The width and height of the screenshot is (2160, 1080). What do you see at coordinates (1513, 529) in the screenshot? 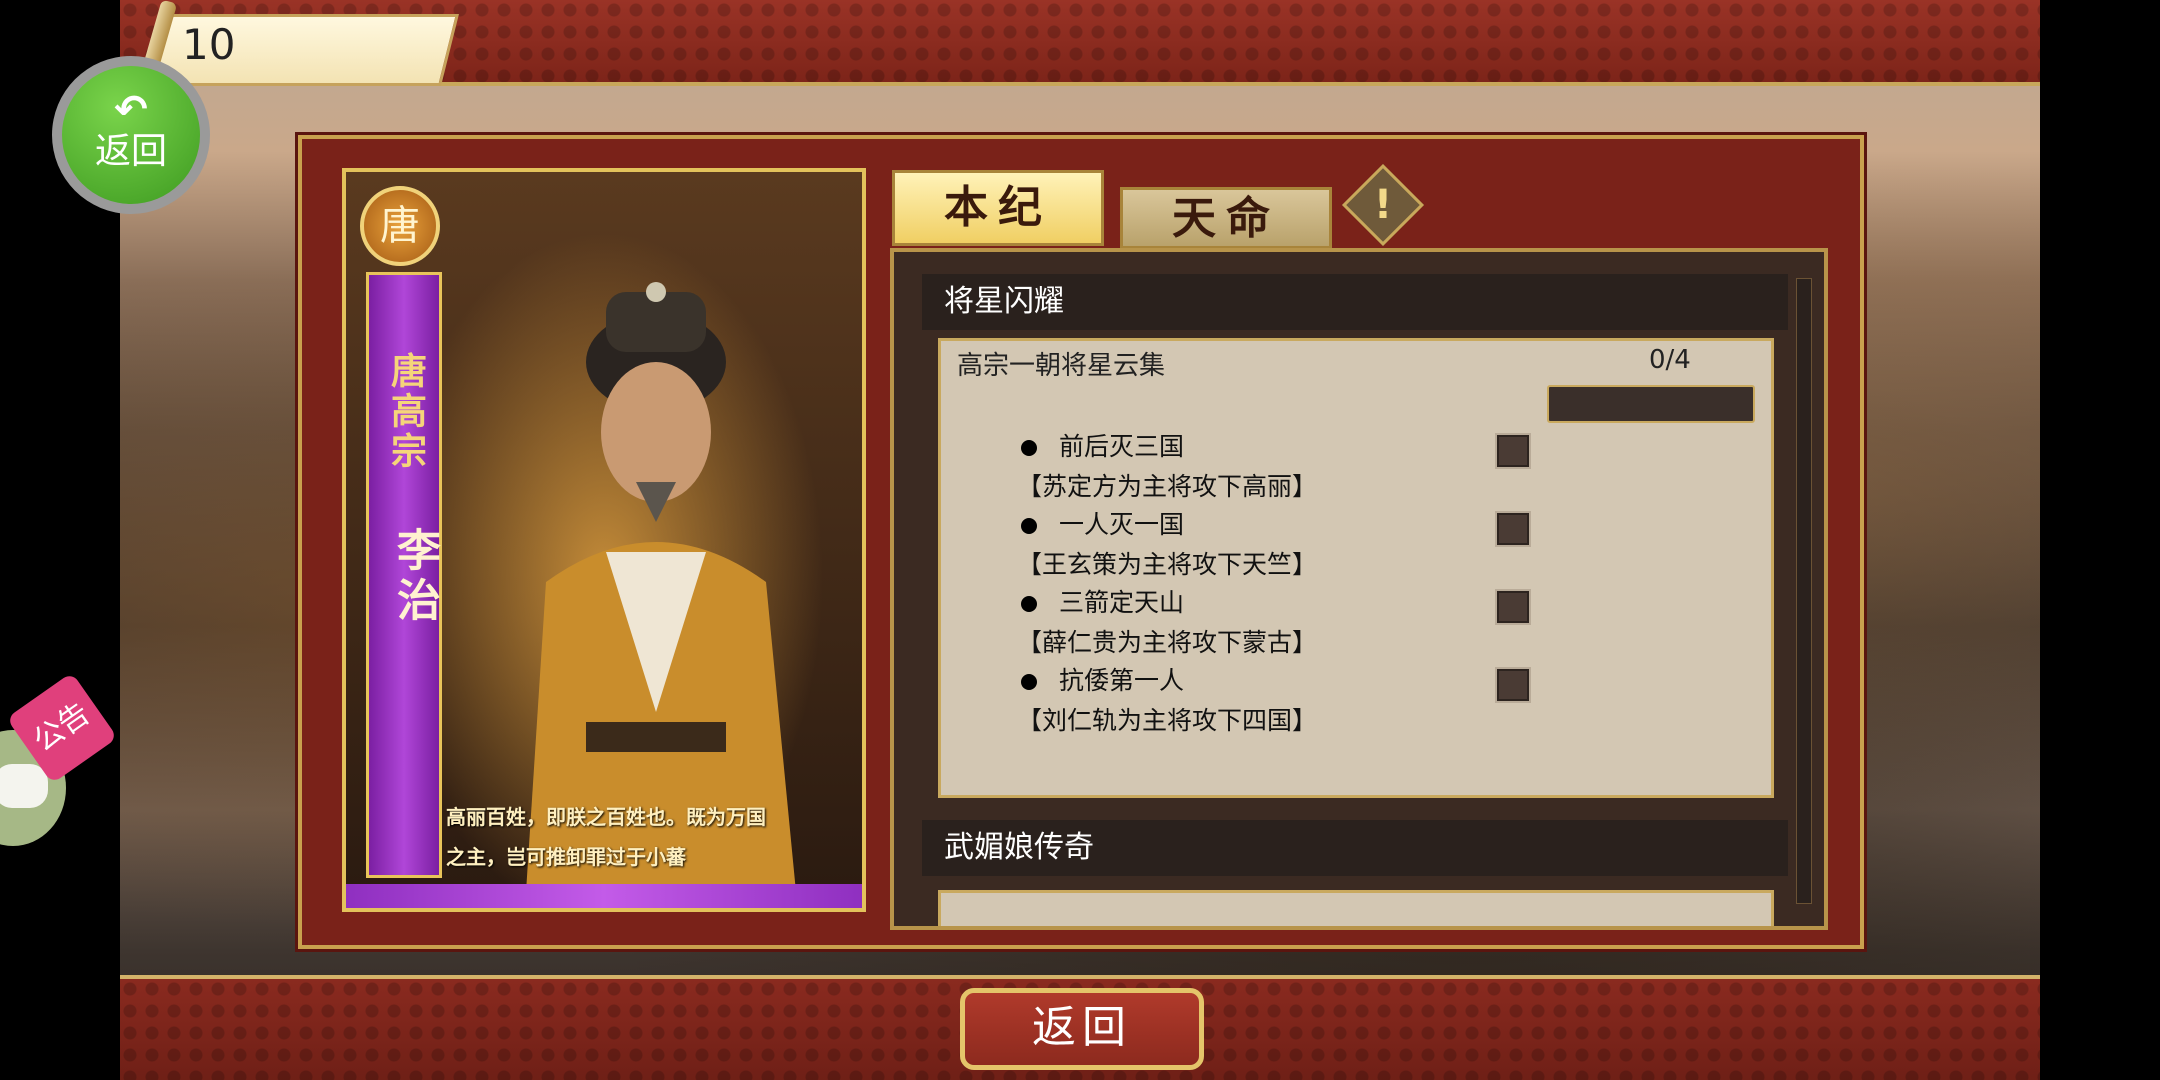
I see `task-2-checkbox` at bounding box center [1513, 529].